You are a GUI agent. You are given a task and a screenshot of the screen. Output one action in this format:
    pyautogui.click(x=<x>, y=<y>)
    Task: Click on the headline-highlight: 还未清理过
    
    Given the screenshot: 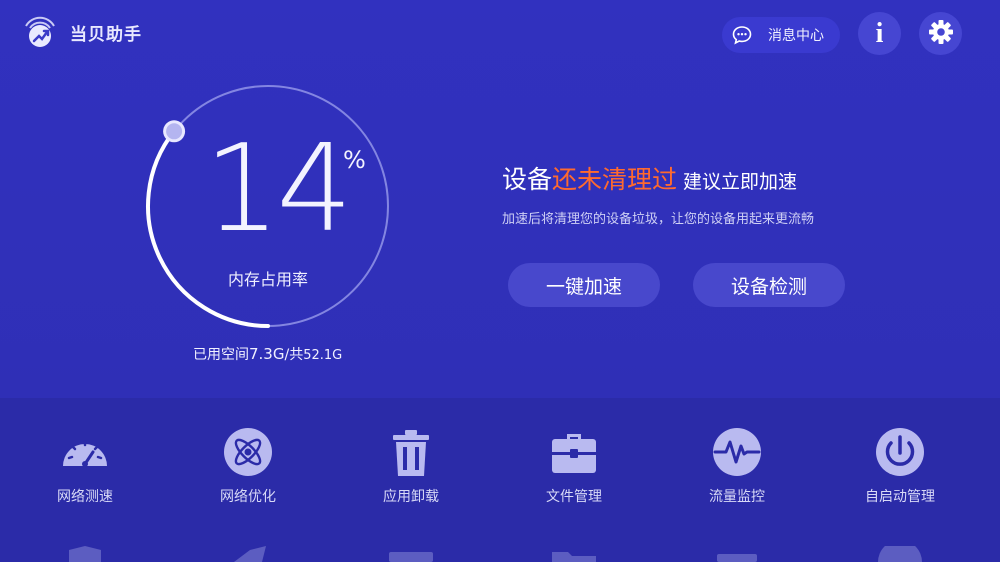 What is the action you would take?
    pyautogui.click(x=615, y=179)
    